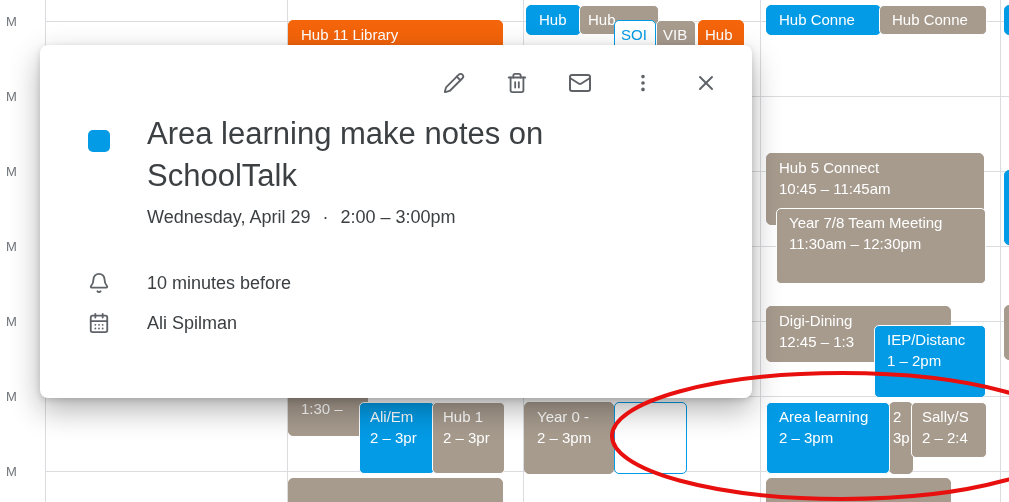 The width and height of the screenshot is (1009, 502). I want to click on event-date: Wednesday, April 29, so click(229, 217).